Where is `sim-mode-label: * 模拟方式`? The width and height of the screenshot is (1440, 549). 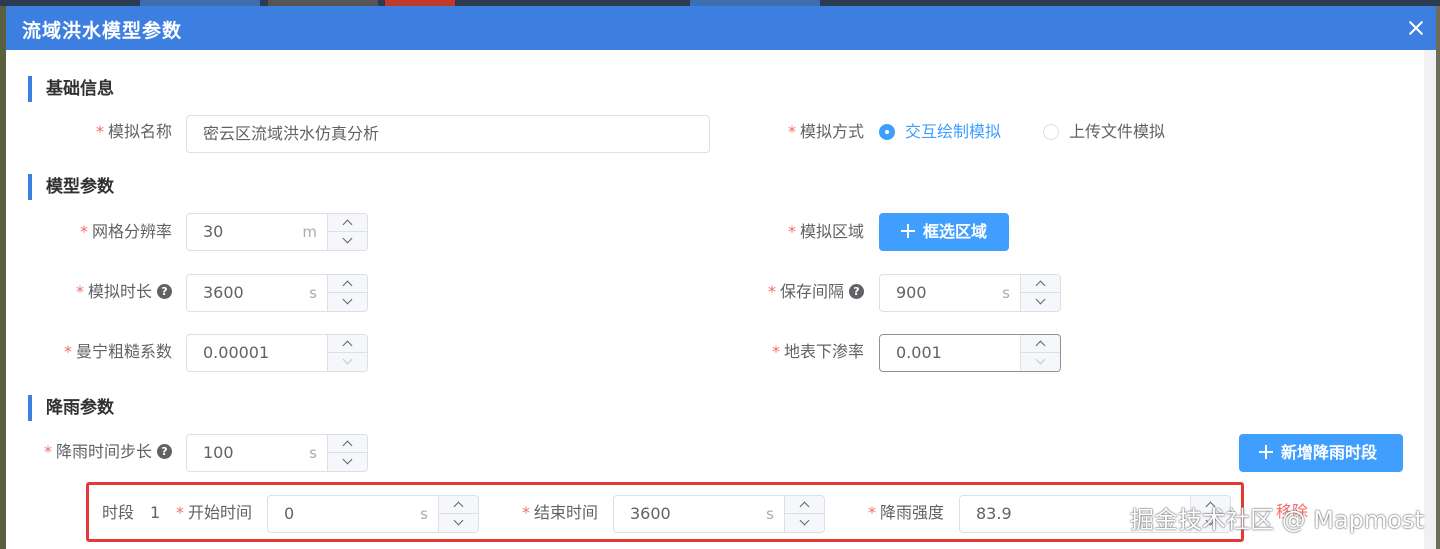
sim-mode-label: * 模拟方式 is located at coordinates (825, 131).